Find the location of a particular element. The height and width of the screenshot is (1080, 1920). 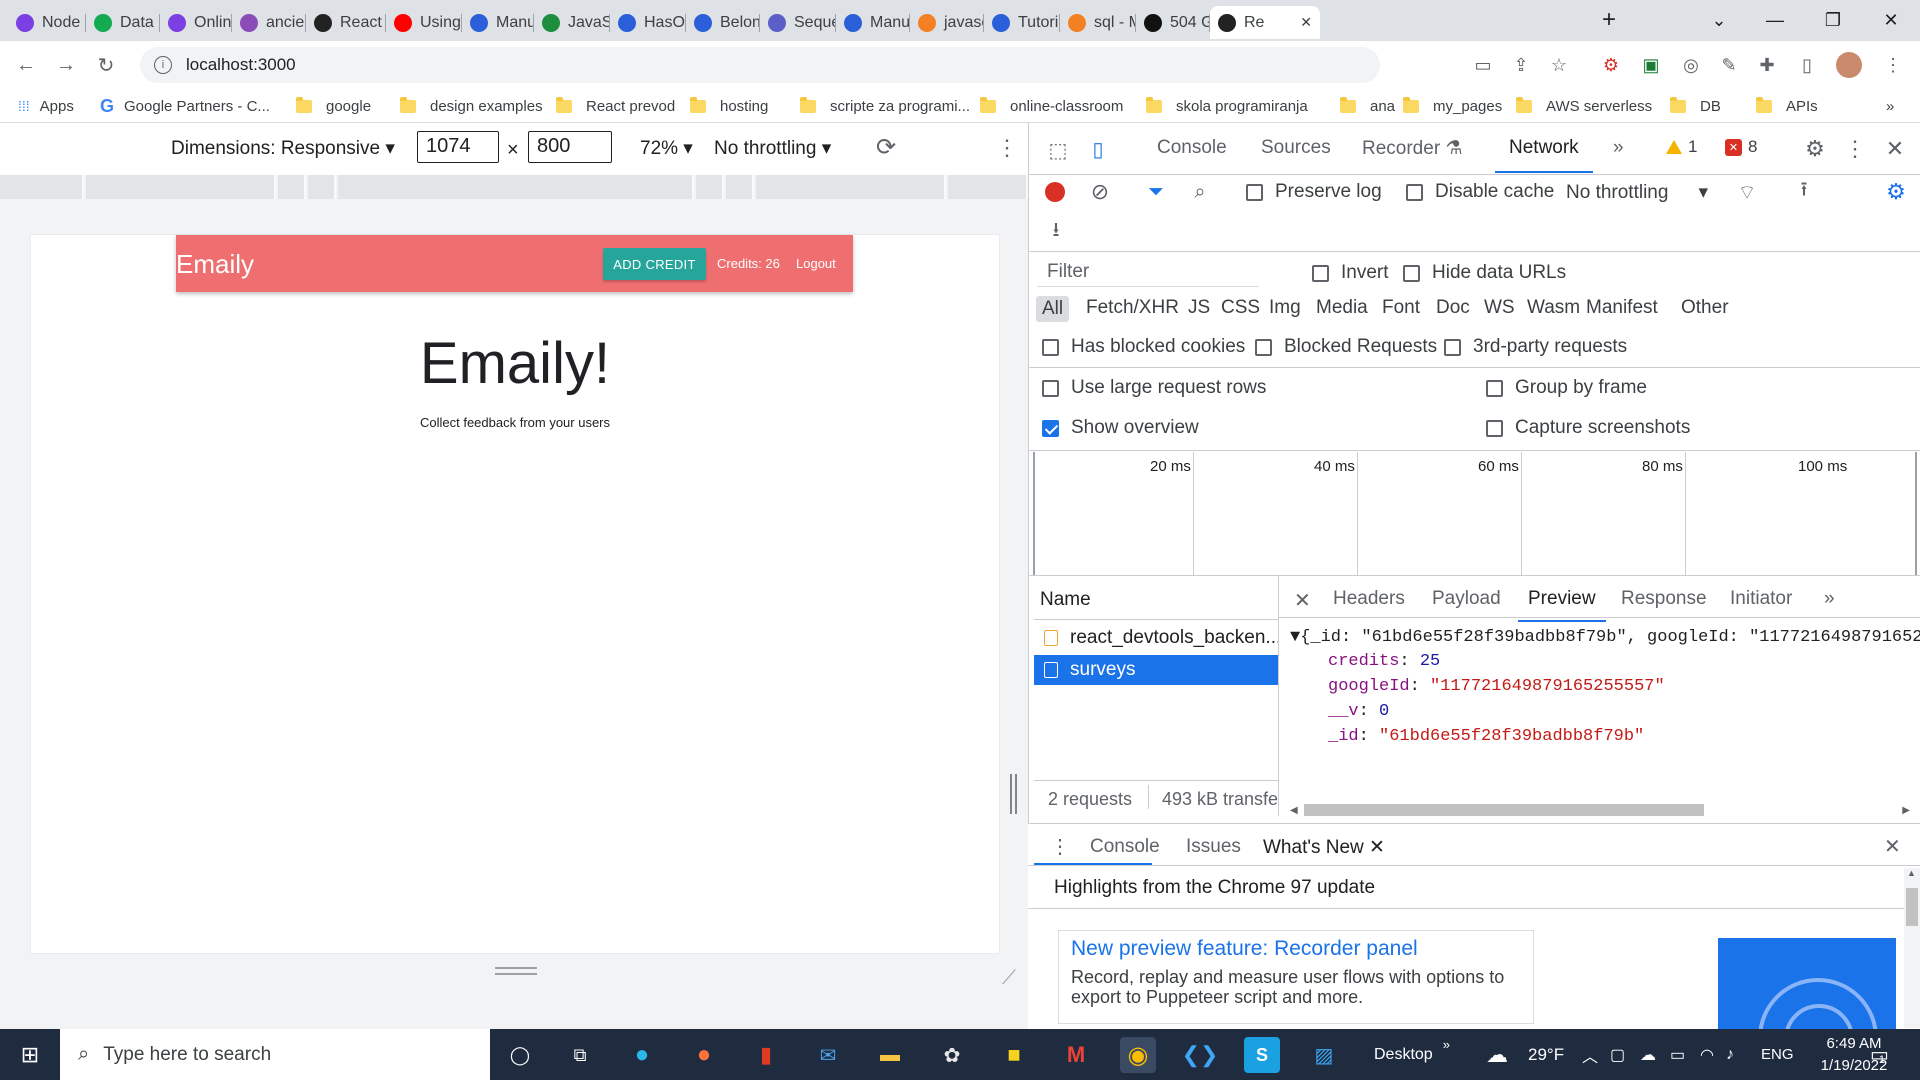

capture-screenshots-checkbox: Capture screenshots is located at coordinates (1588, 428).